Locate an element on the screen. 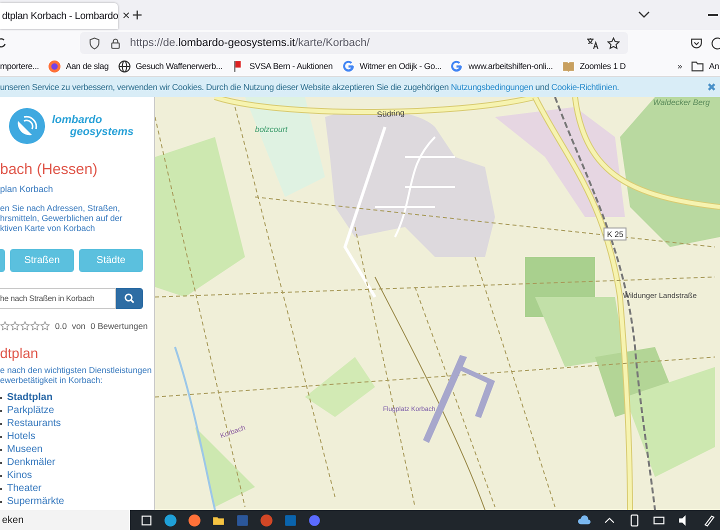  firefox-icon is located at coordinates (194, 520).